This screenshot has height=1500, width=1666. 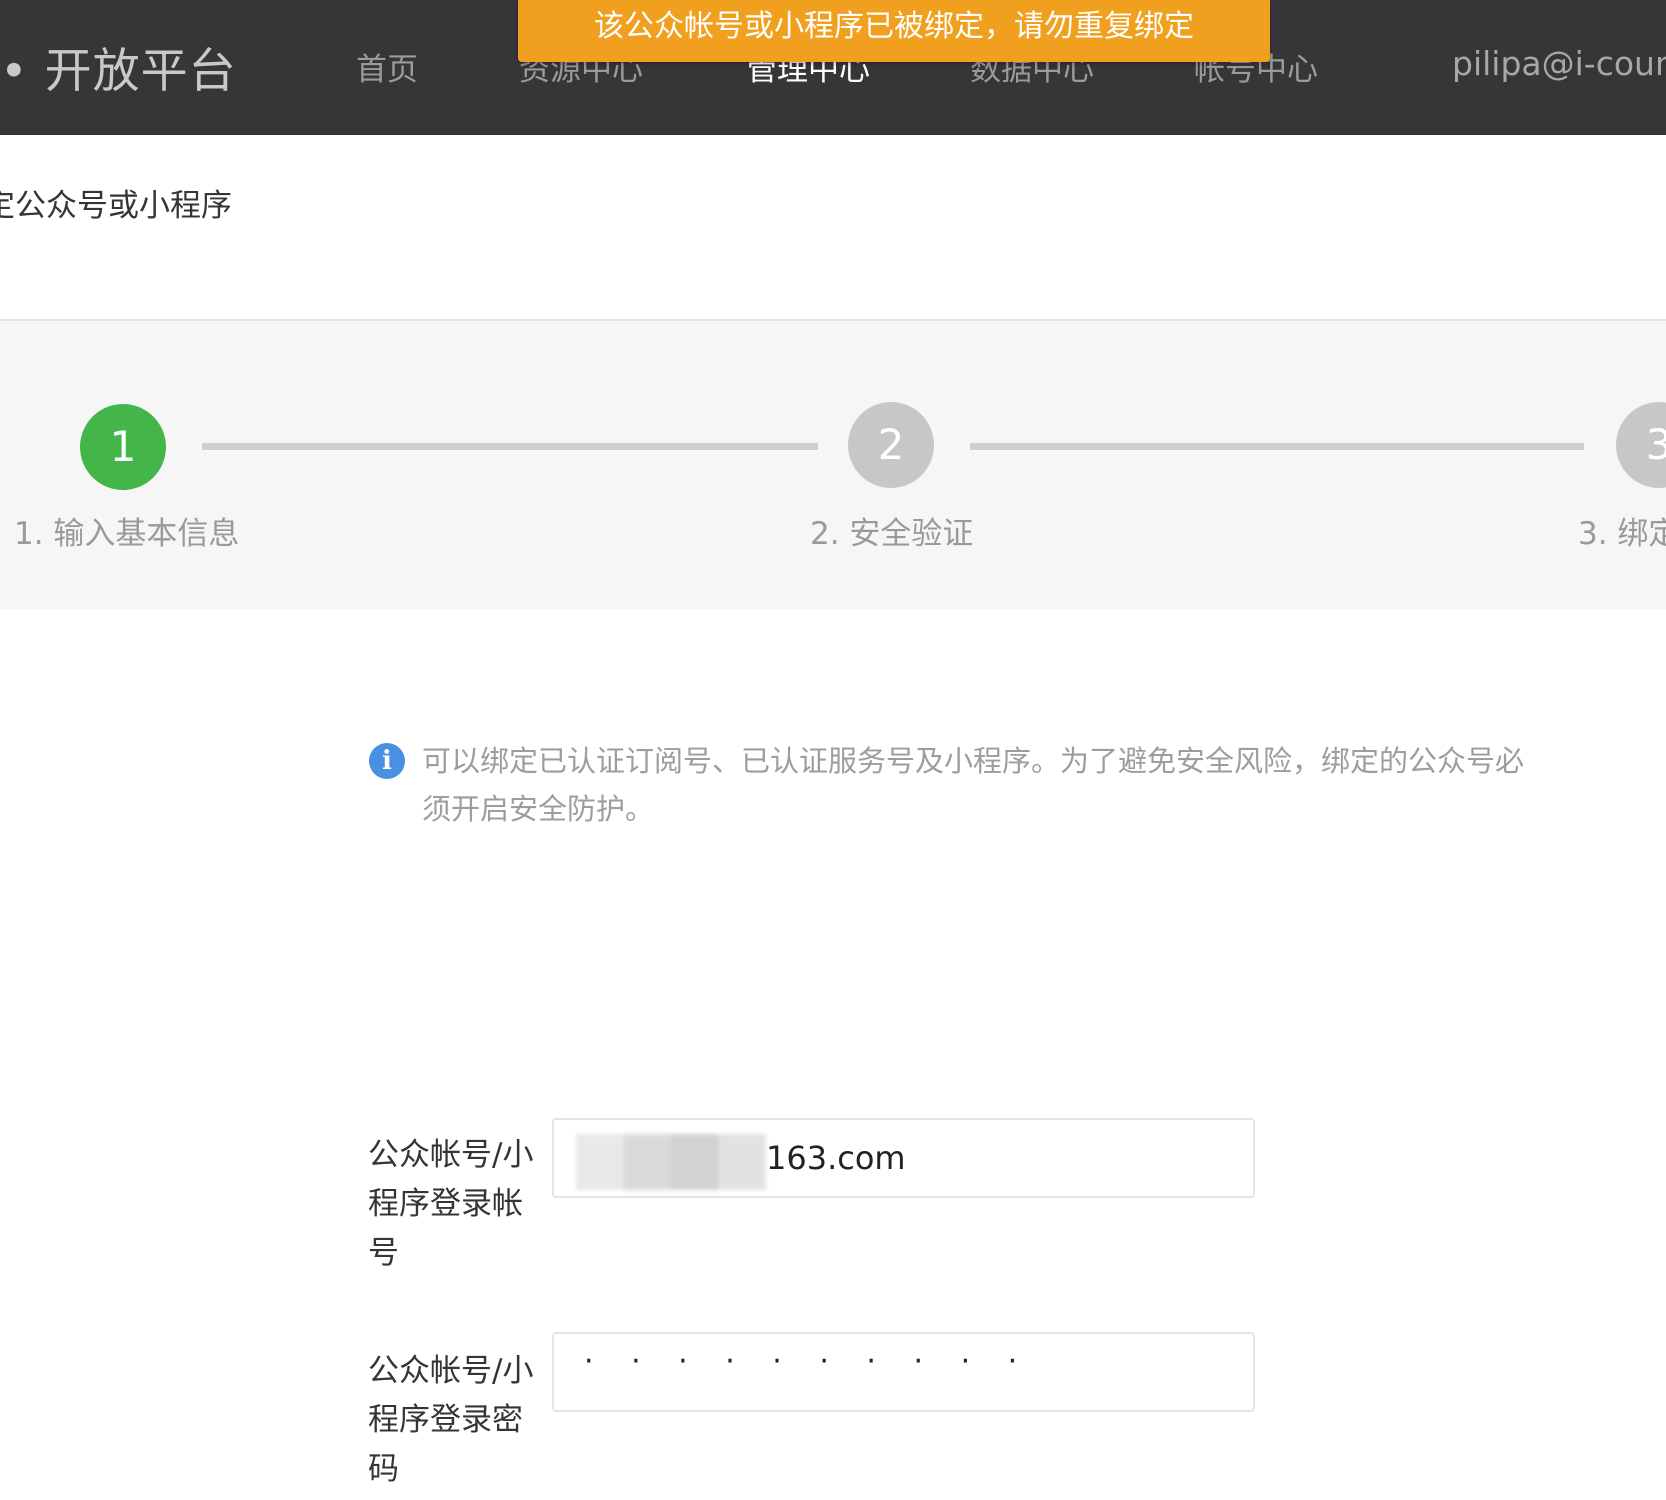 What do you see at coordinates (808, 1361) in the screenshot?
I see `password-masked-value: · · · · · · · · · ·` at bounding box center [808, 1361].